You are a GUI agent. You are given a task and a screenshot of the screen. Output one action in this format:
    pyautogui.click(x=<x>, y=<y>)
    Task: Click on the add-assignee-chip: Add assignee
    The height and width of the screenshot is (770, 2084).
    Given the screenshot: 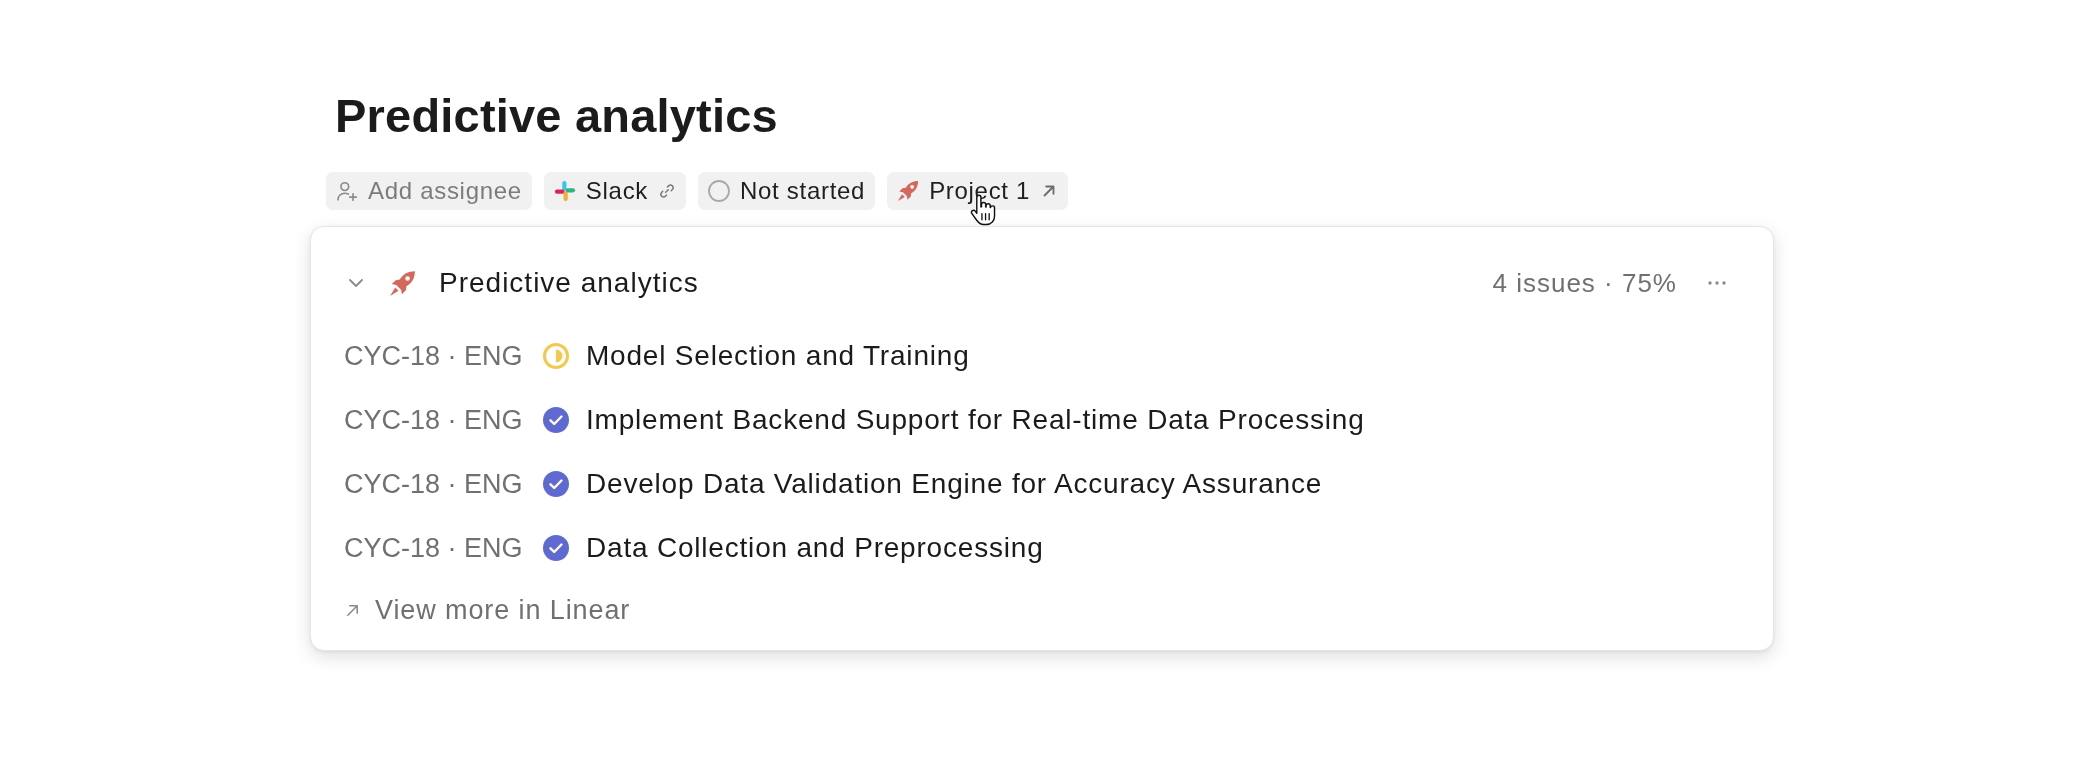 What is the action you would take?
    pyautogui.click(x=429, y=191)
    